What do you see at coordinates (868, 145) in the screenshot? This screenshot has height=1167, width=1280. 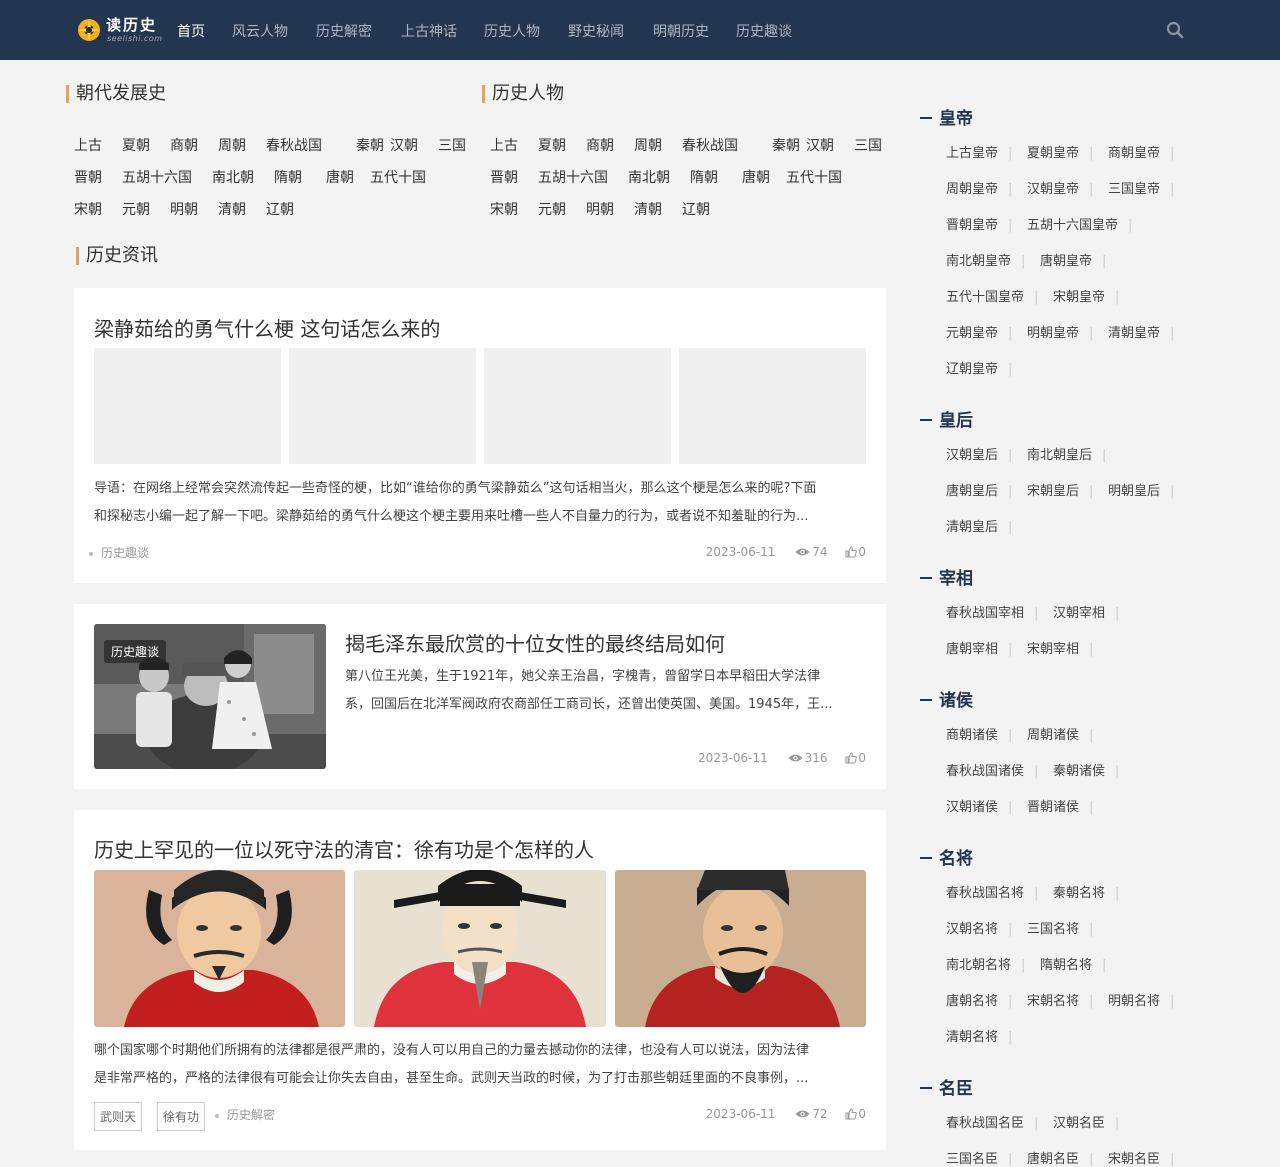 I see `dynasty-tag: 三国` at bounding box center [868, 145].